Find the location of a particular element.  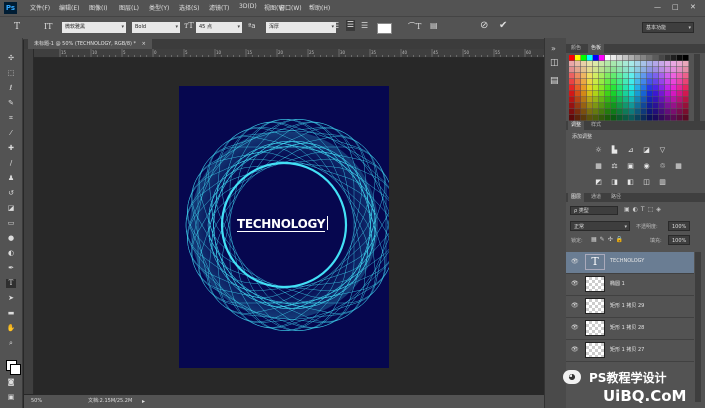

anti-alias-select: 浑厚 ▾ is located at coordinates (301, 27).